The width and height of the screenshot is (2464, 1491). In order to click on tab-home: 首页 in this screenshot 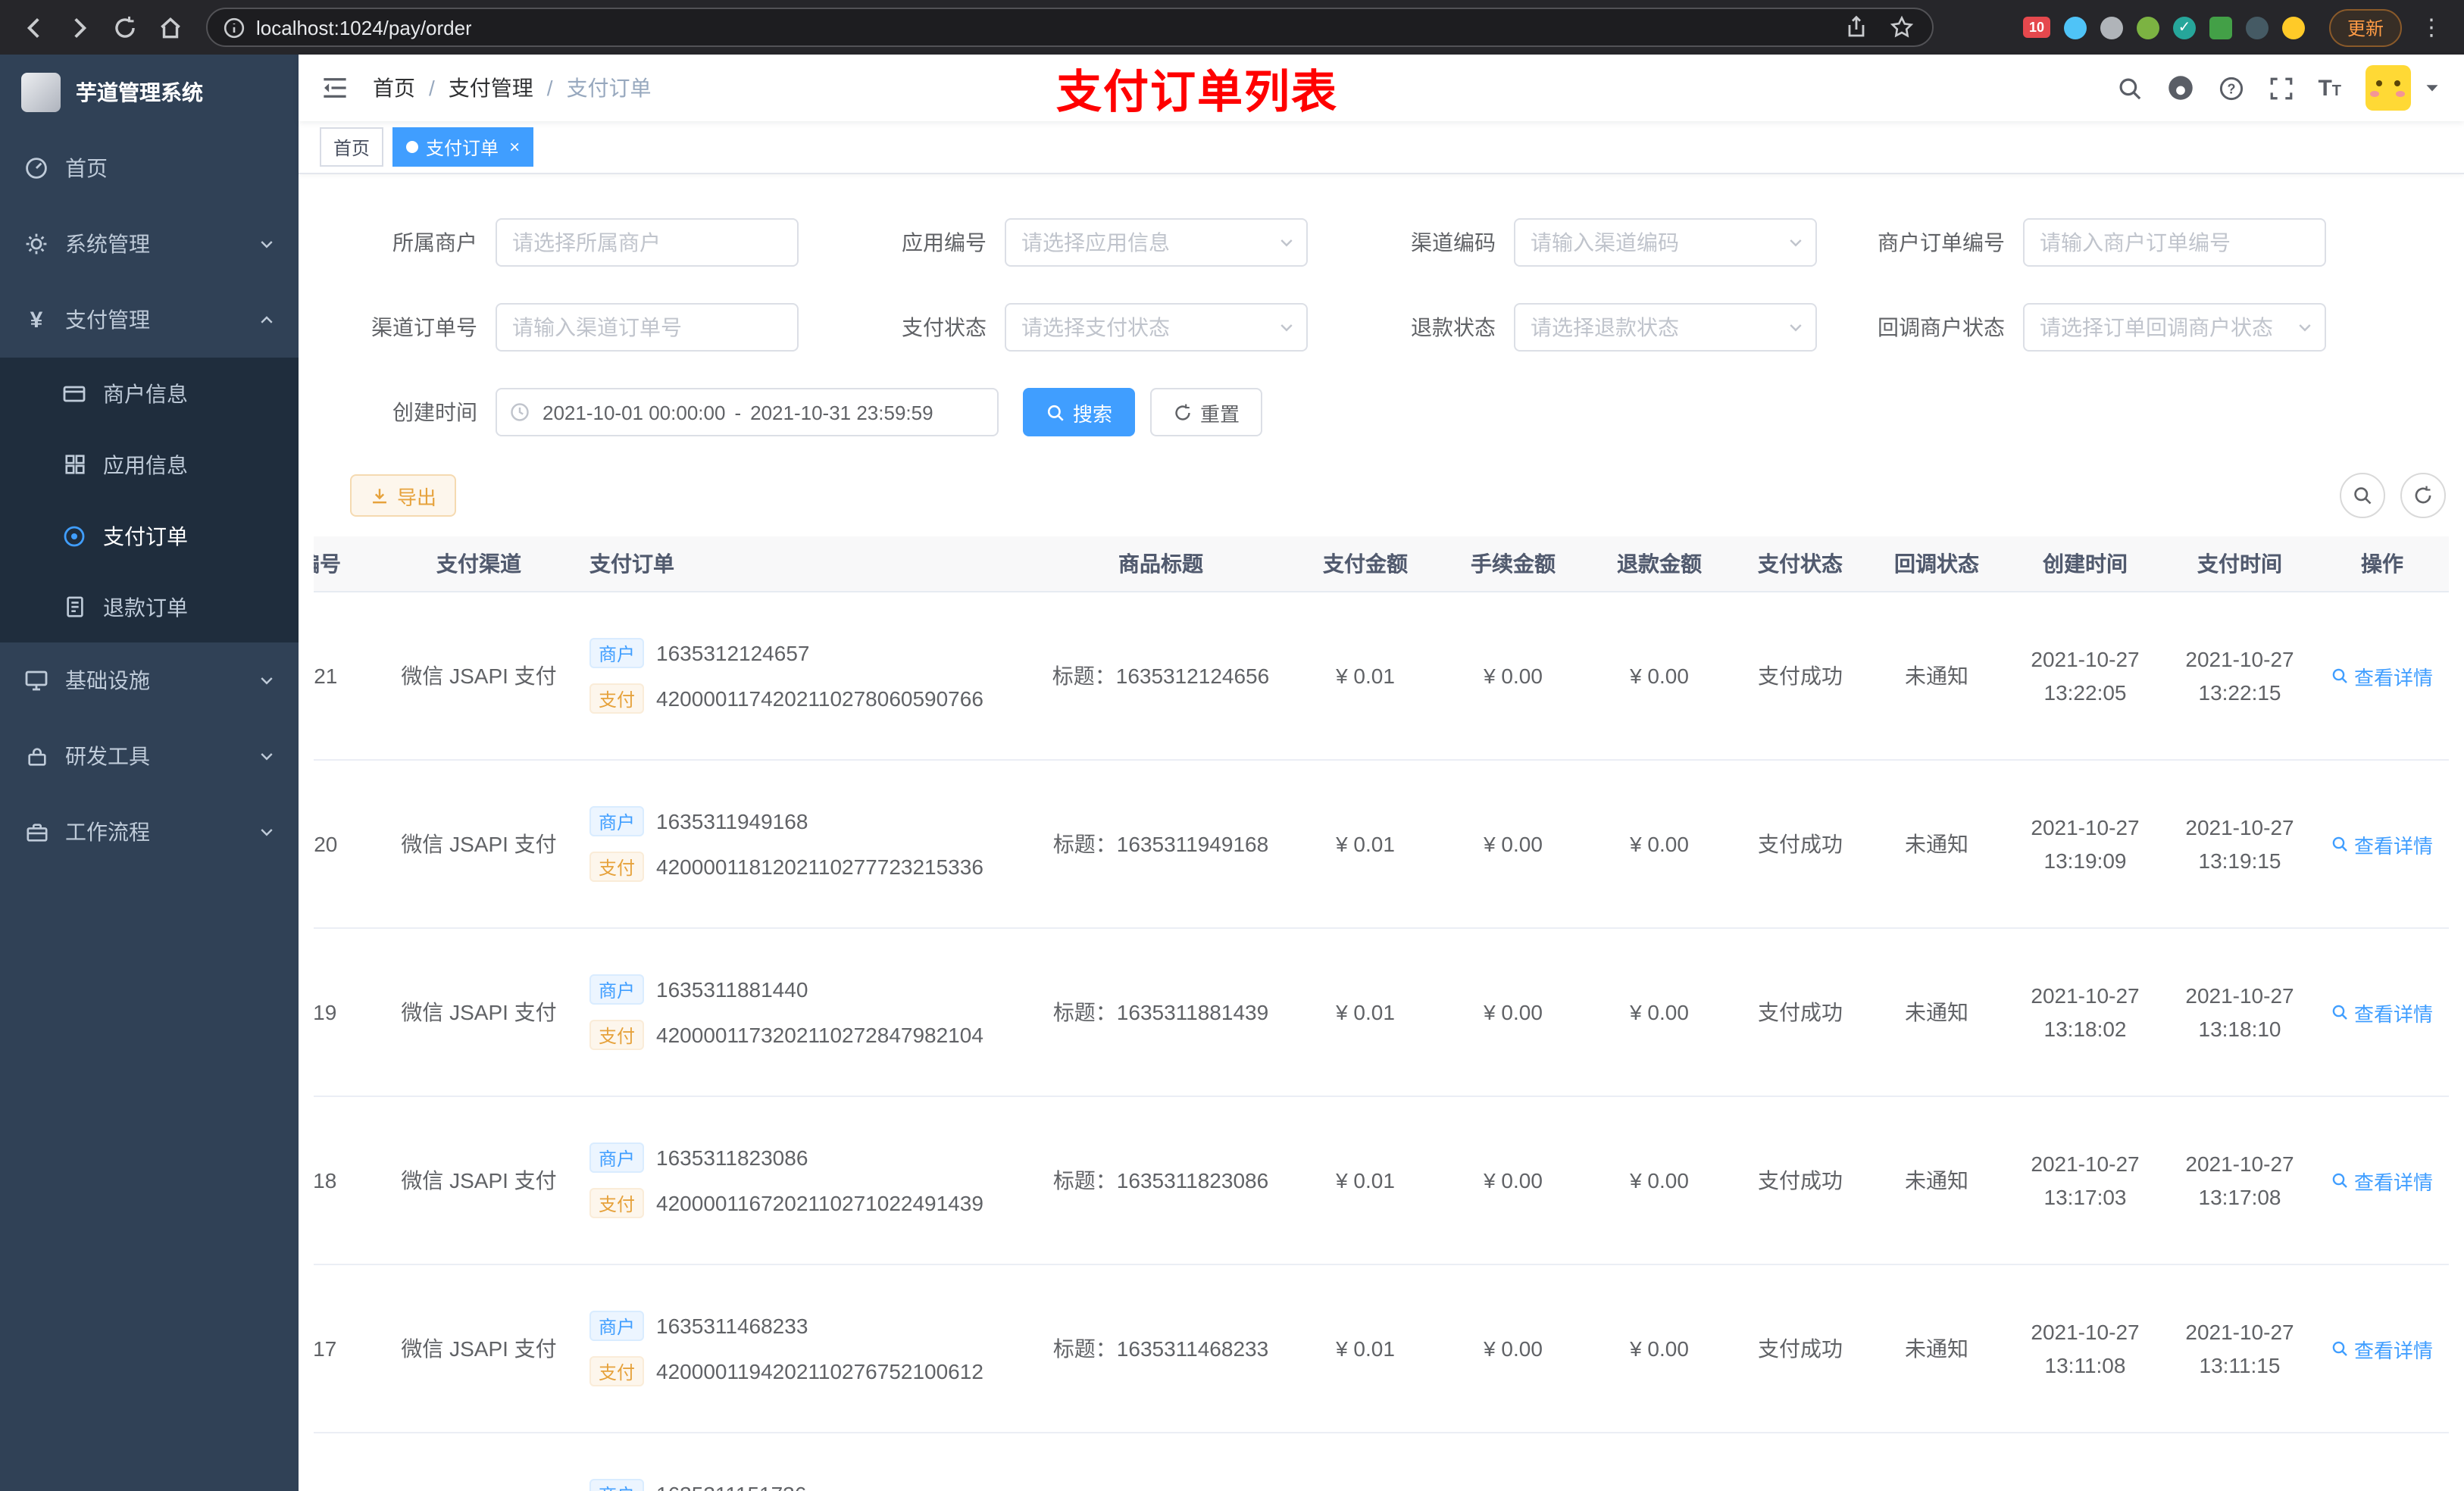, I will do `click(352, 147)`.